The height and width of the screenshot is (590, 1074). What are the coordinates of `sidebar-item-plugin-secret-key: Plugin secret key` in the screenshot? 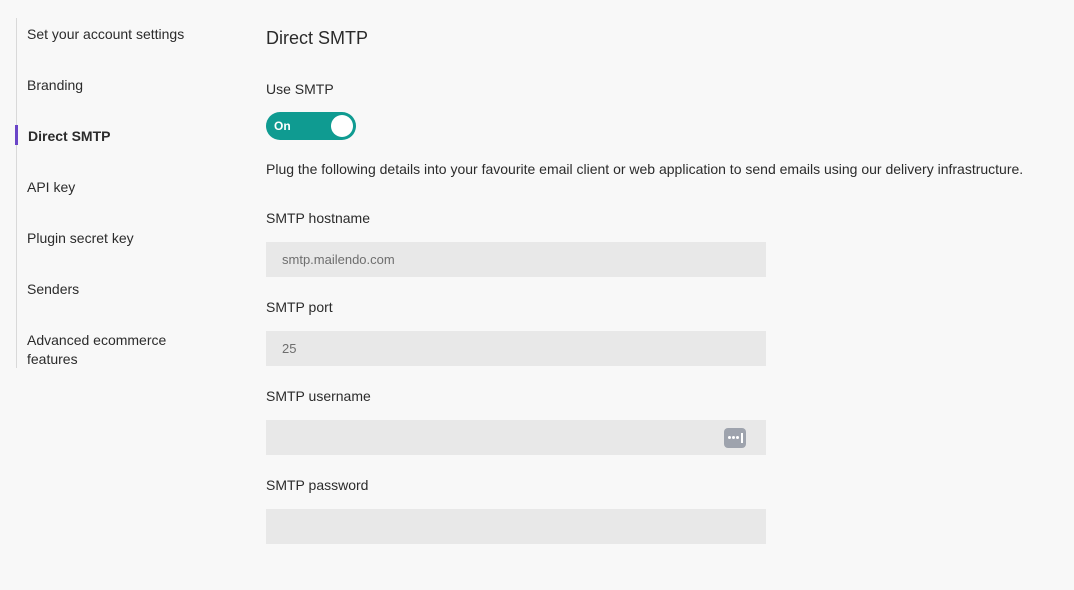 It's located at (122, 238).